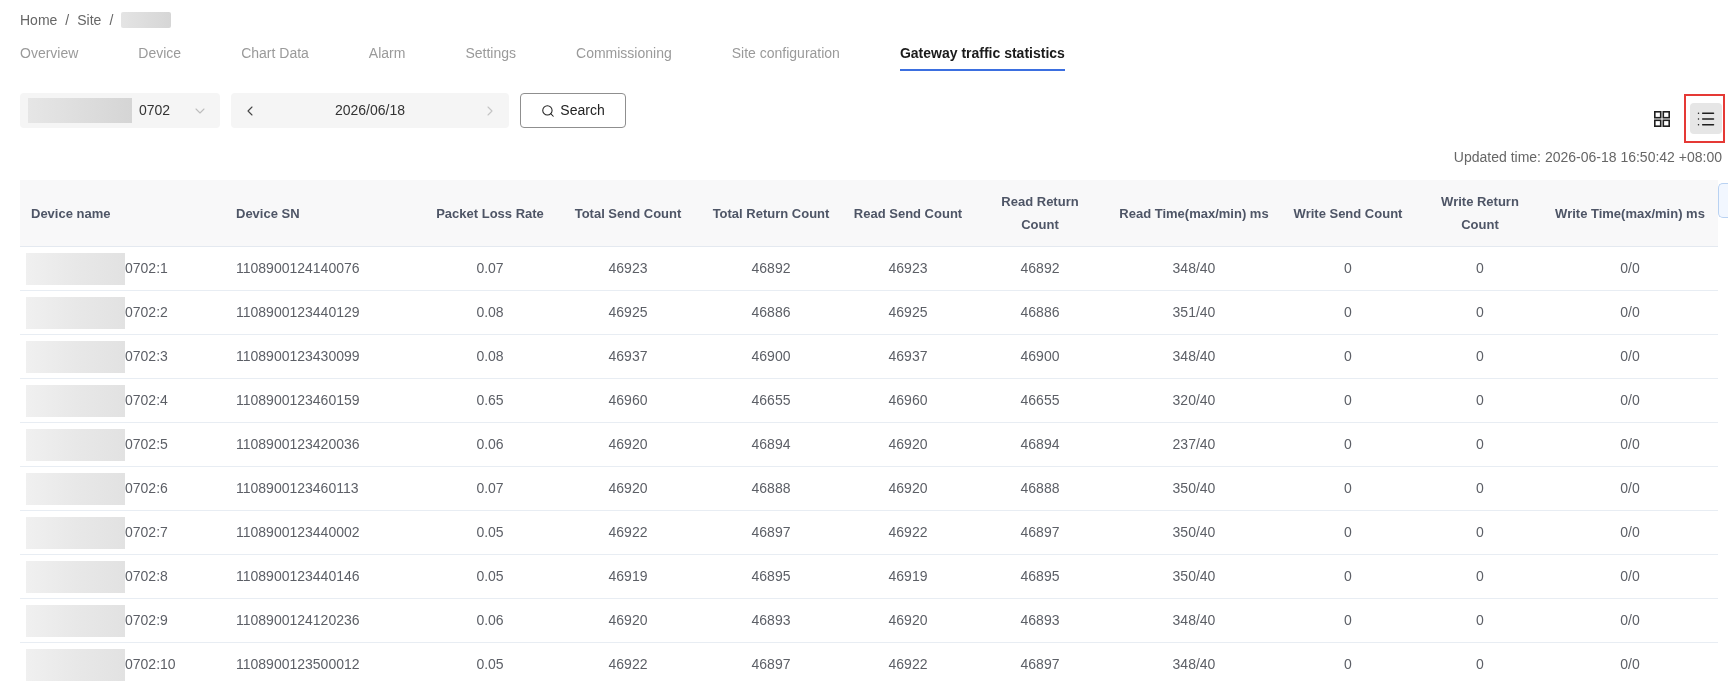  Describe the element at coordinates (1194, 400) in the screenshot. I see `table-cell: 320/40` at that location.